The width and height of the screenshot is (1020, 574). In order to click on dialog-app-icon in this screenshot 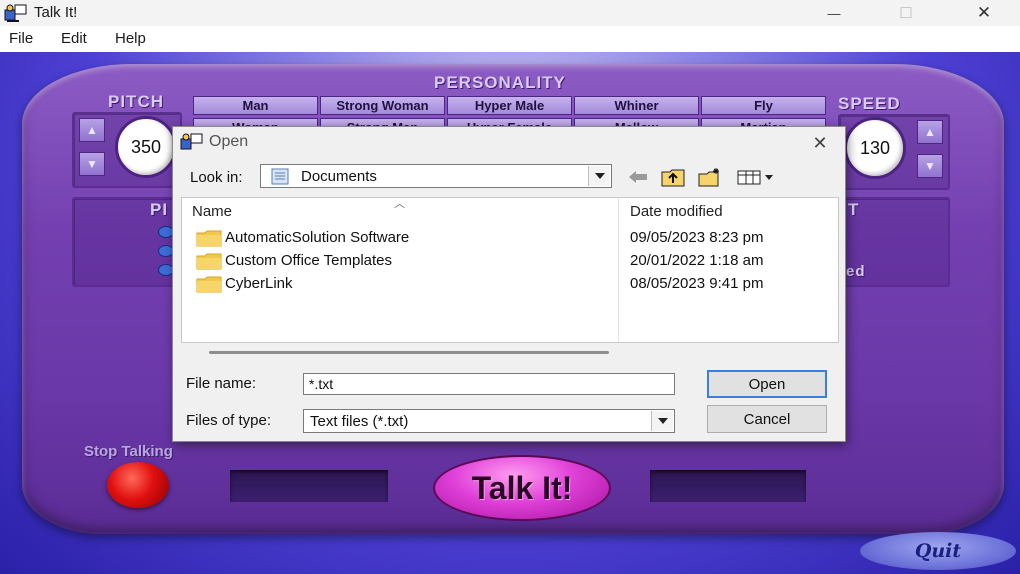, I will do `click(191, 141)`.